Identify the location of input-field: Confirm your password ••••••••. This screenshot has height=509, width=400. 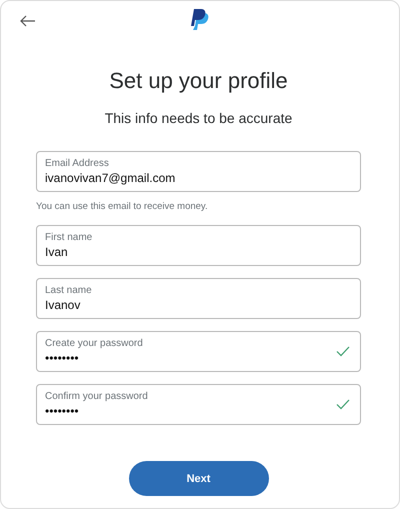
(198, 404).